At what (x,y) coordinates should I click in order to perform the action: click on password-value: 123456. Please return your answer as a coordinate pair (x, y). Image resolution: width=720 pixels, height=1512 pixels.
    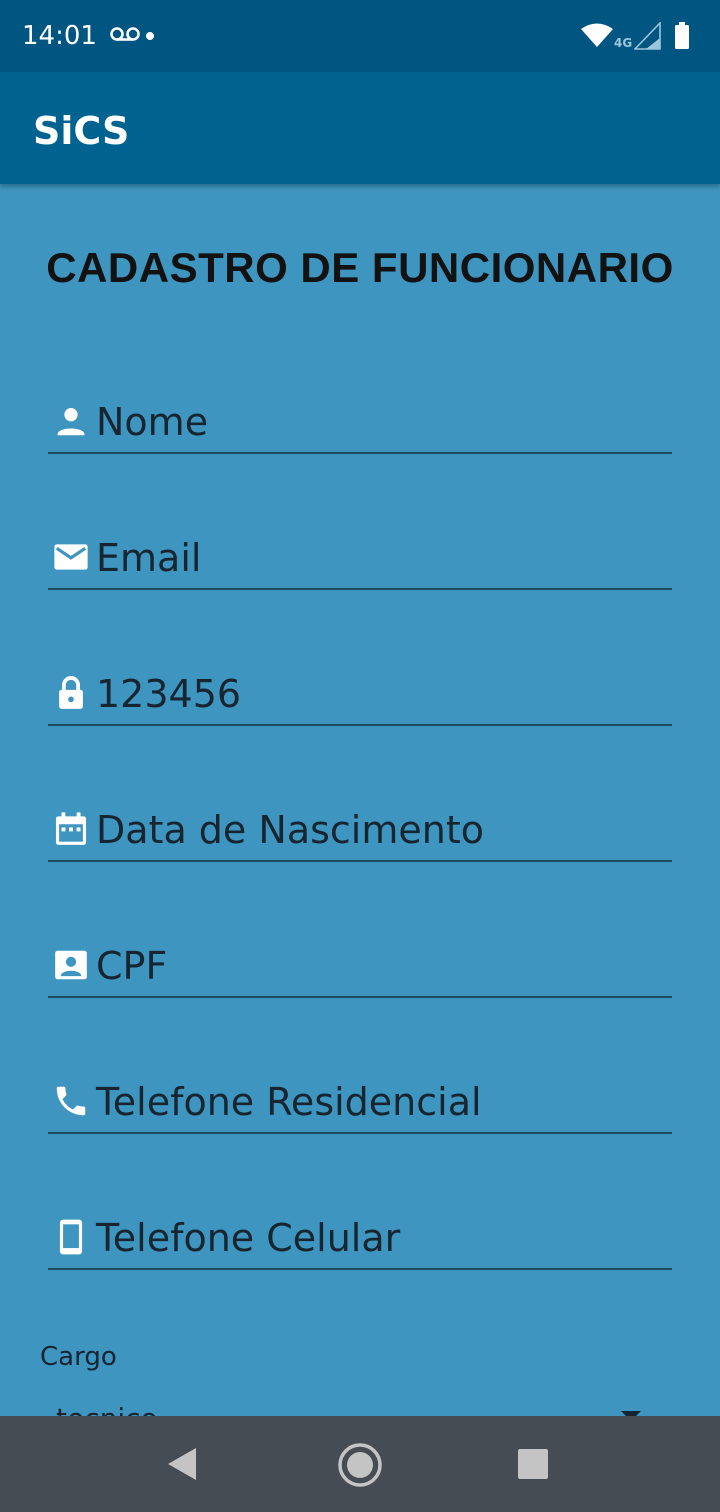
    Looking at the image, I should click on (169, 694).